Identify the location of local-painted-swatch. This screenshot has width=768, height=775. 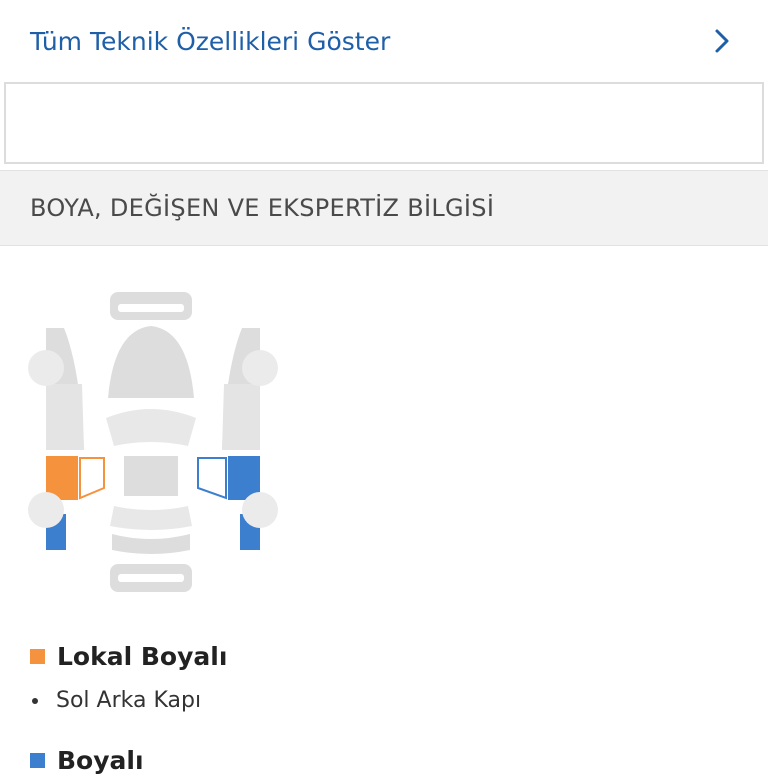
(37, 656).